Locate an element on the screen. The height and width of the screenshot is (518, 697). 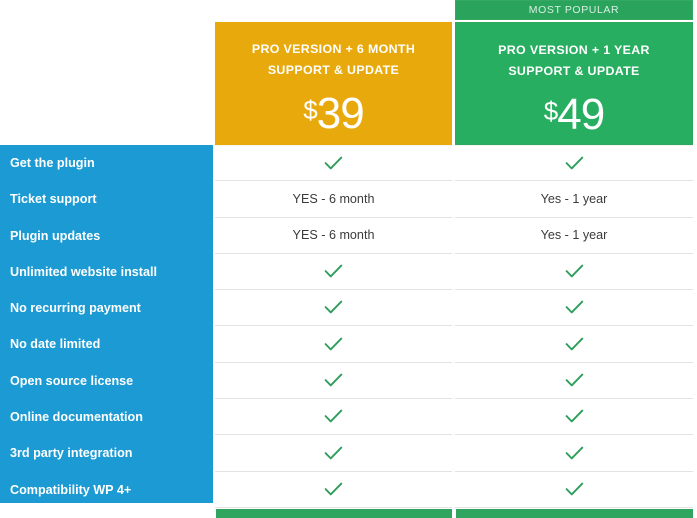
plan-price-standard: $39 is located at coordinates (333, 114).